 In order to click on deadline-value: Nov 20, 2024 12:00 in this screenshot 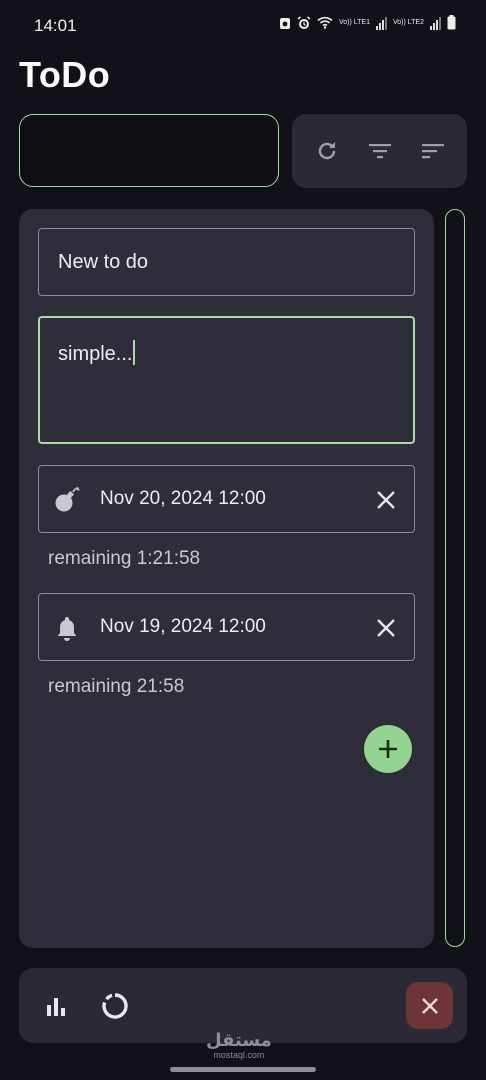, I will do `click(183, 498)`.